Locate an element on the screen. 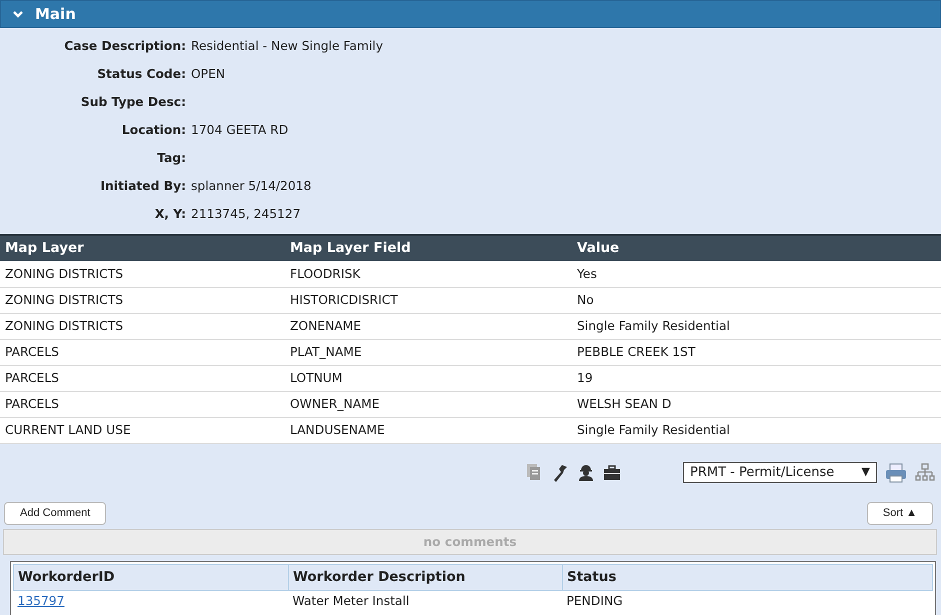 This screenshot has height=615, width=941. section-header: Main is located at coordinates (470, 14).